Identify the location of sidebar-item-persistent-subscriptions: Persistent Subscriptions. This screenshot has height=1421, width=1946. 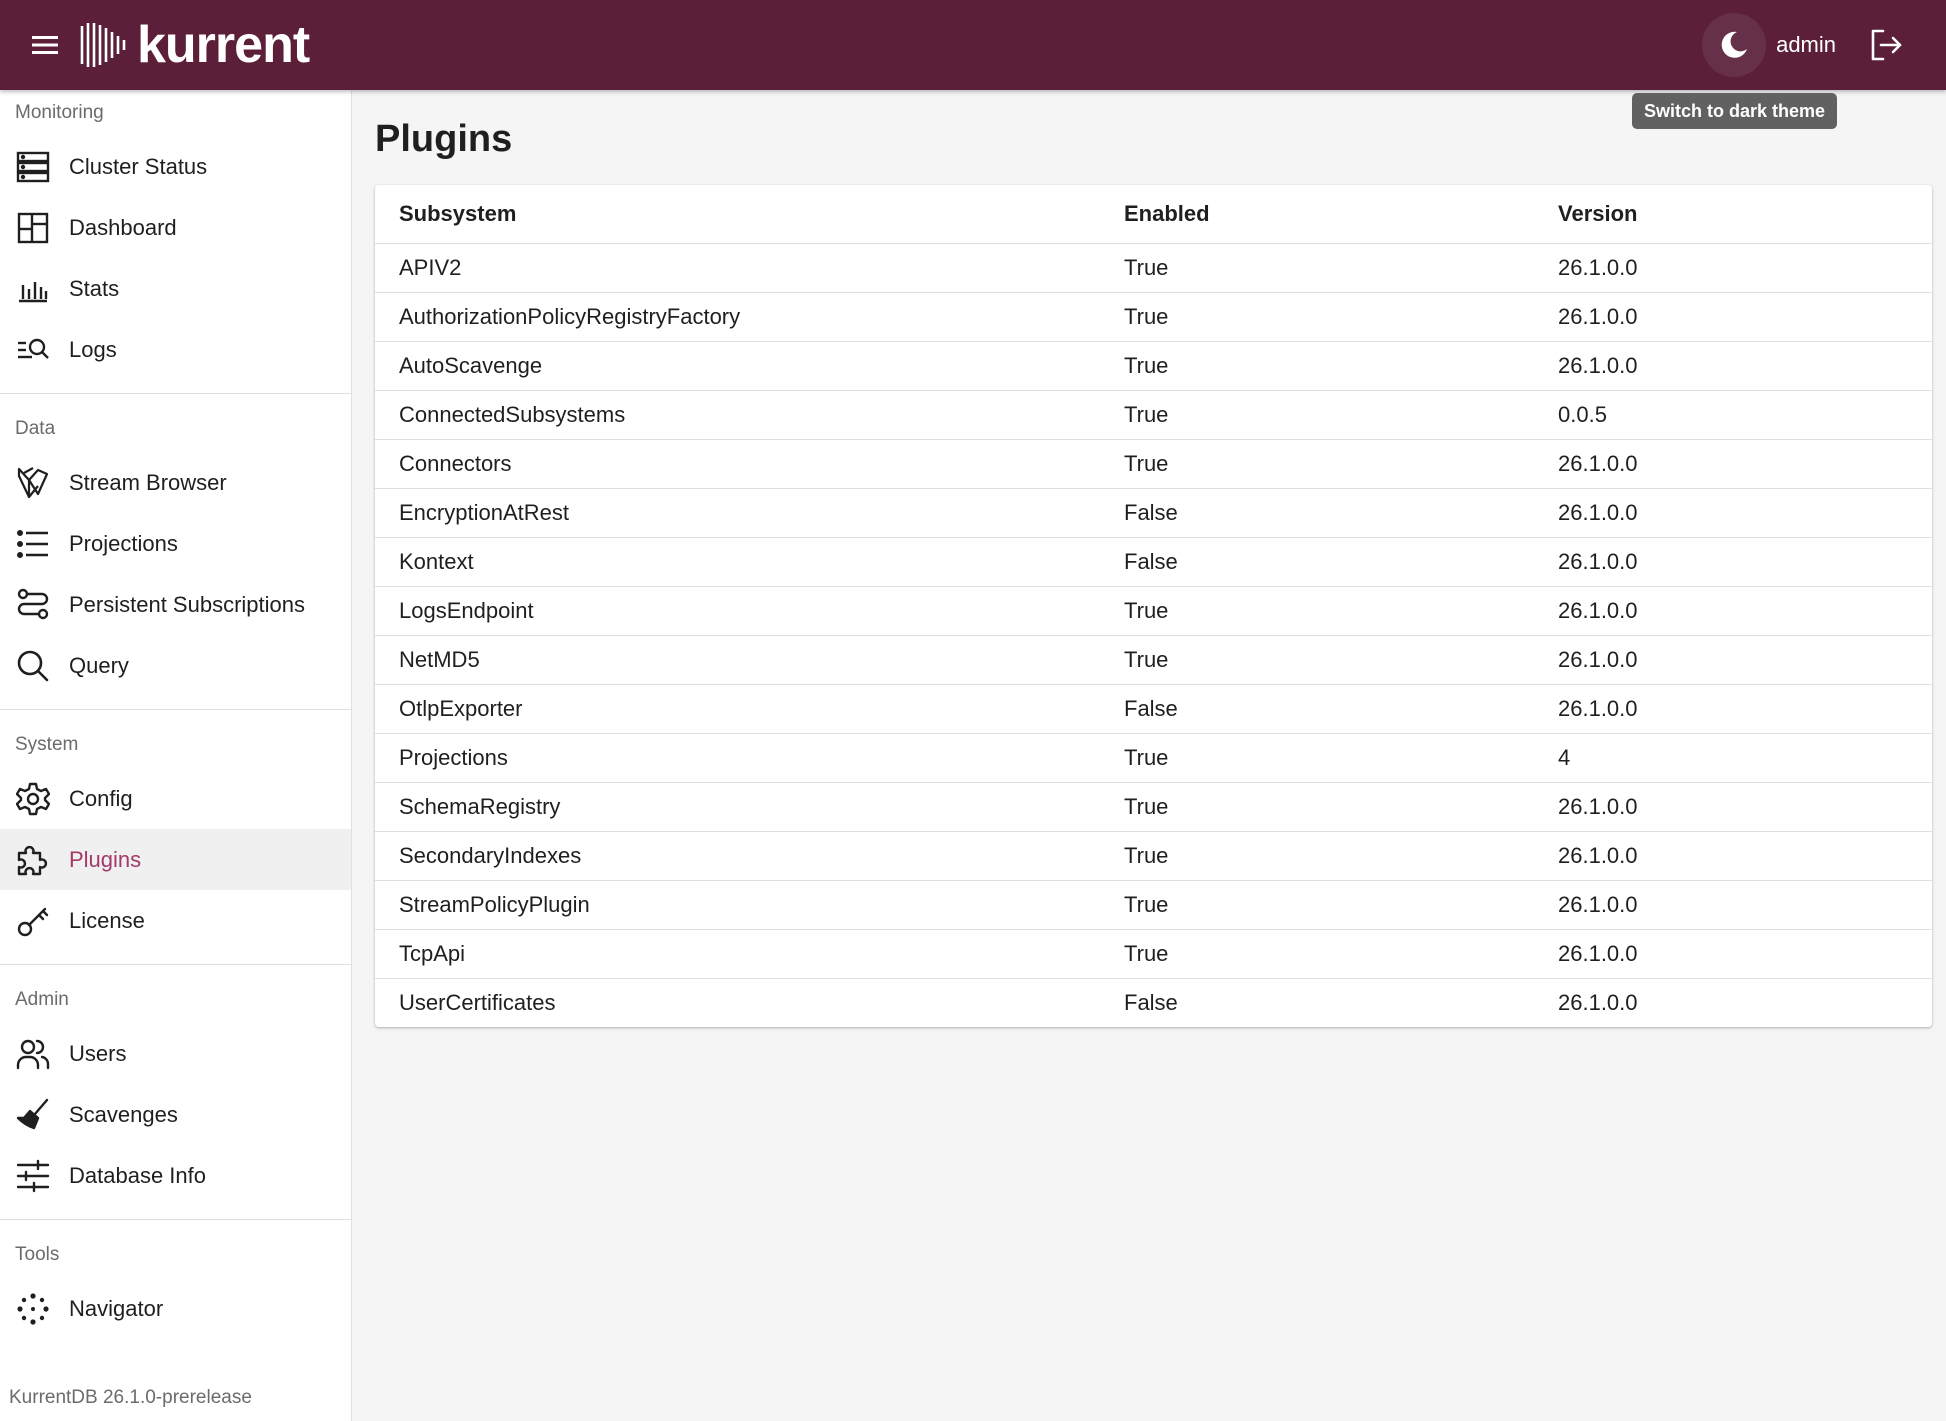
(175, 604).